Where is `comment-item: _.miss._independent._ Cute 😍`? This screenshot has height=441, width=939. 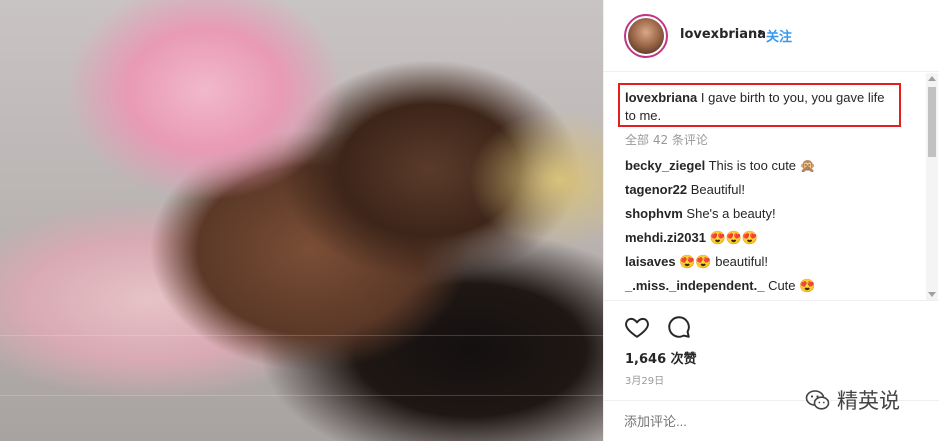 comment-item: _.miss._independent._ Cute 😍 is located at coordinates (720, 286).